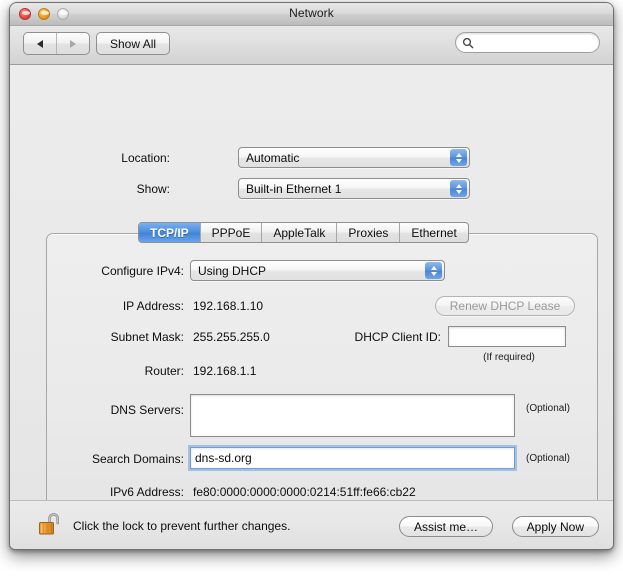 This screenshot has height=578, width=623. I want to click on search-domains-input: dns-sd.org, so click(352, 458).